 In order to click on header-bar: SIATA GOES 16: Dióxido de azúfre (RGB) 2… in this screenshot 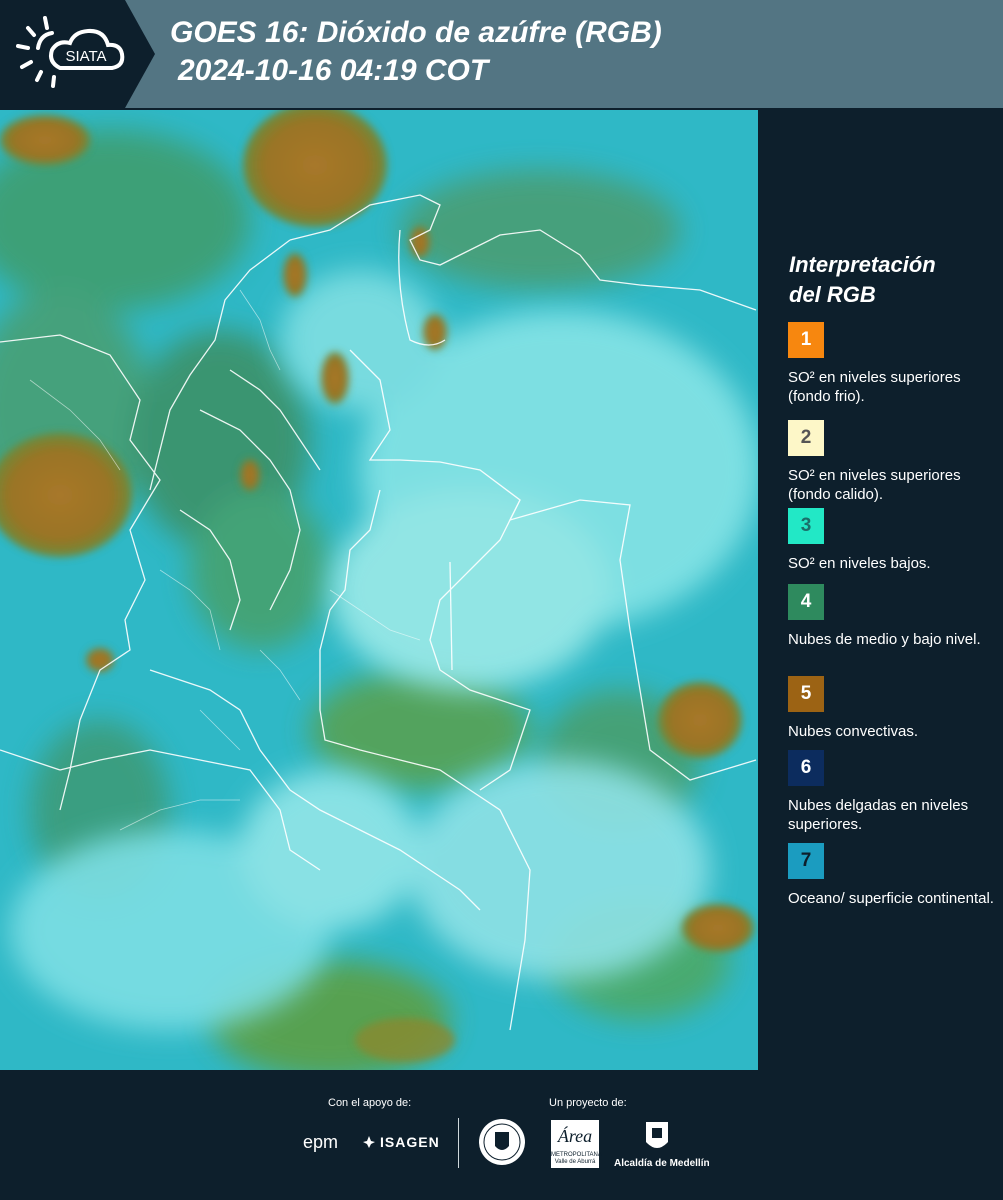, I will do `click(501, 54)`.